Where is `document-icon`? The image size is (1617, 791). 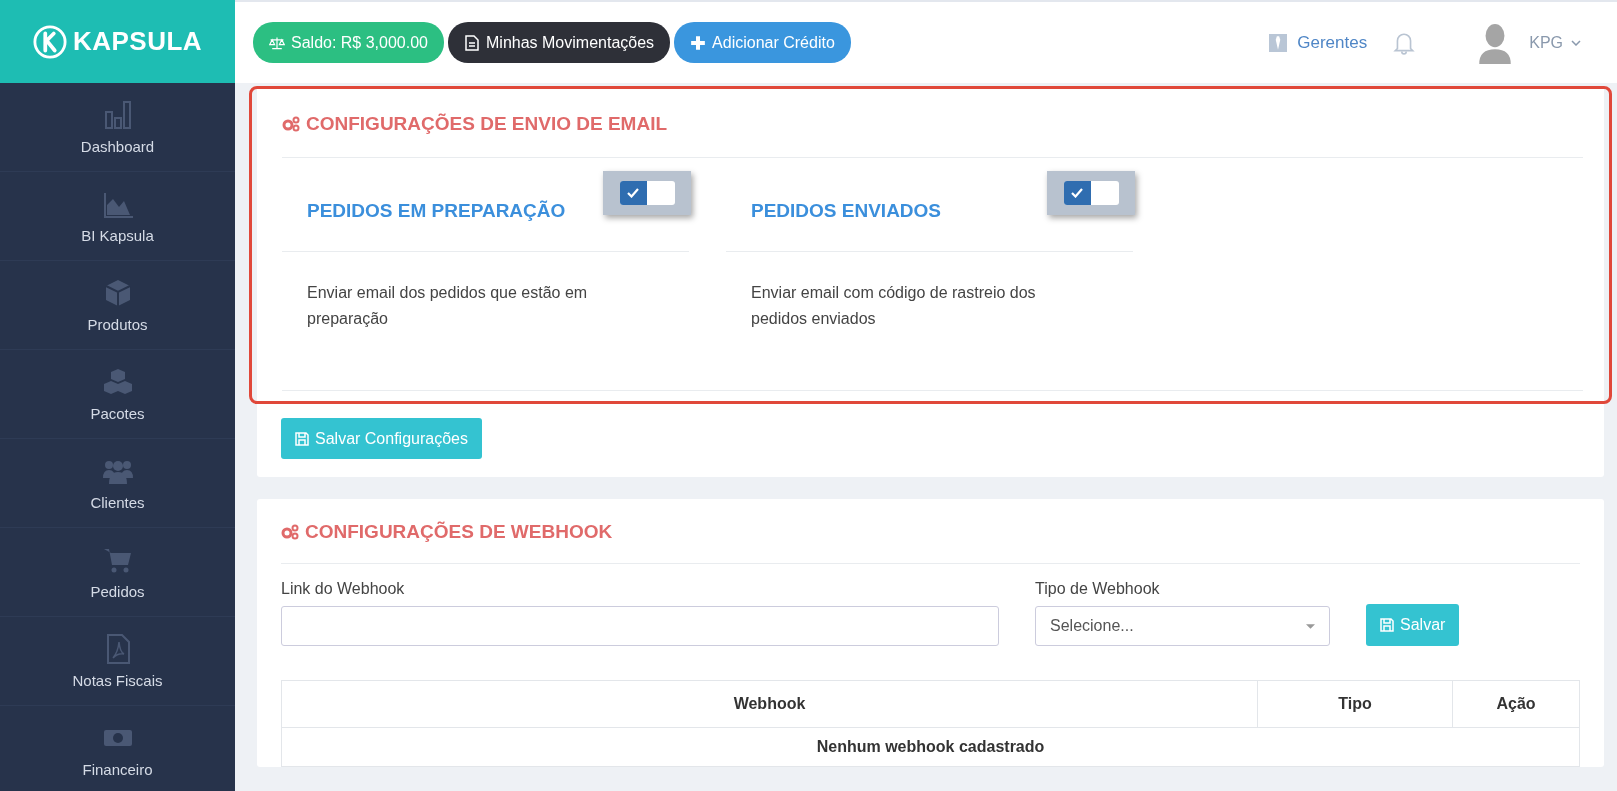
document-icon is located at coordinates (472, 42).